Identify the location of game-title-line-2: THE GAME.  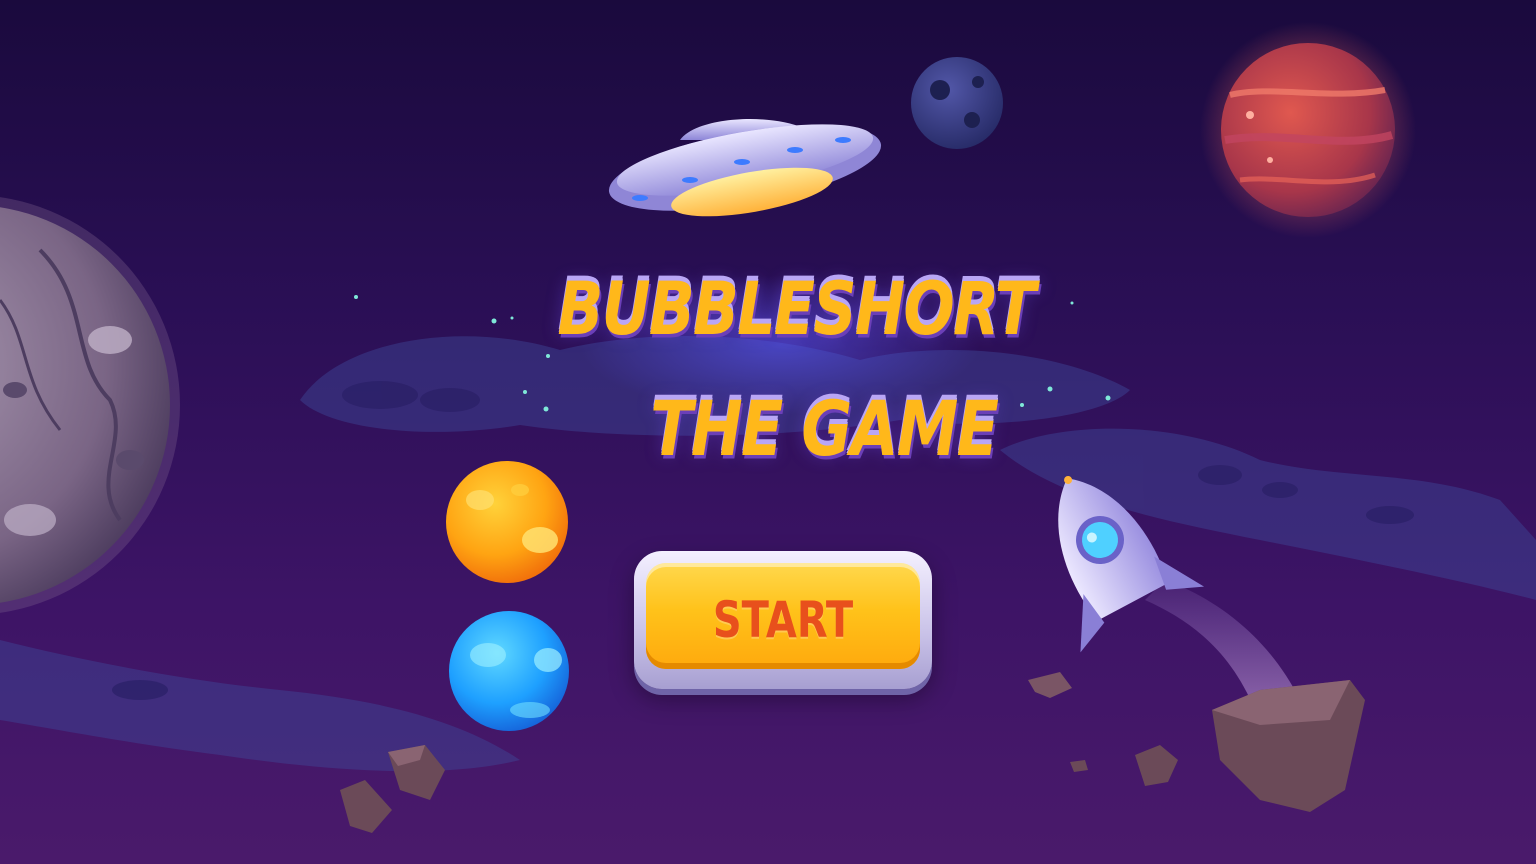
(824, 429).